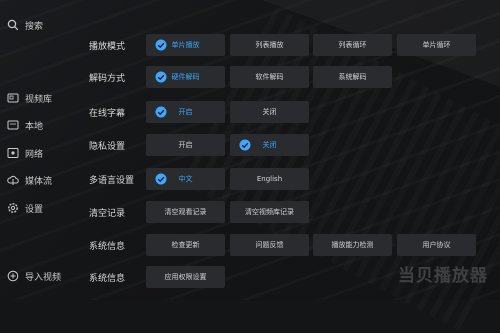  I want to click on search-icon, so click(13, 25).